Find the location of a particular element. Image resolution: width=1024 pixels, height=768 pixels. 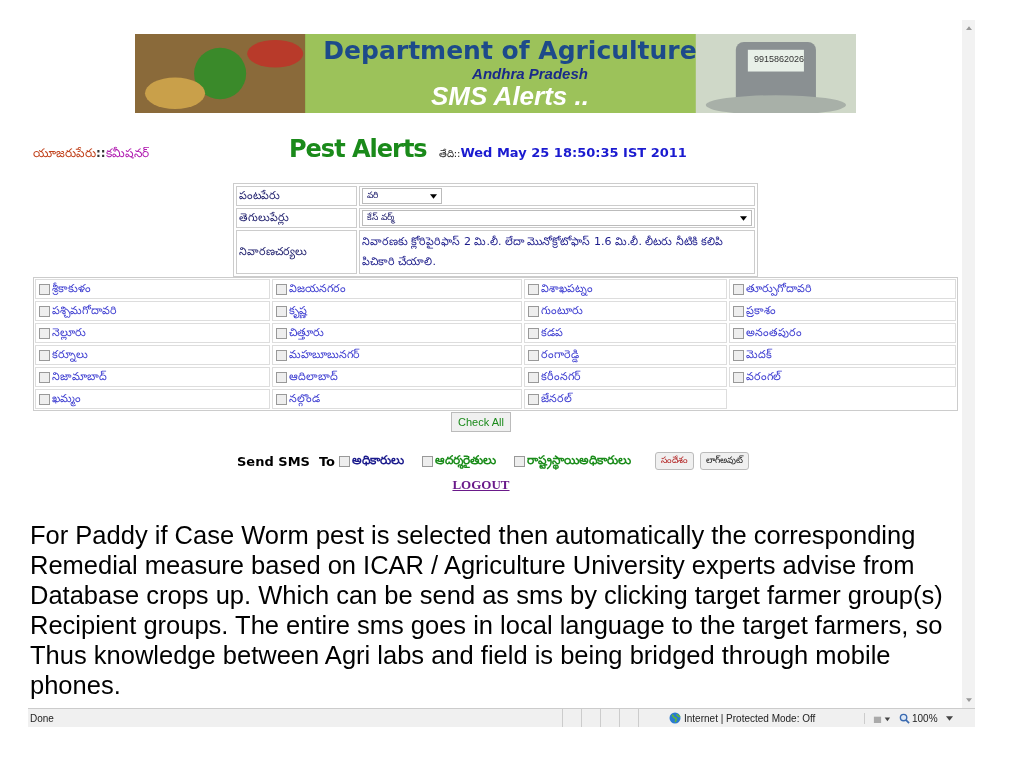

district-label: కర్నూలు is located at coordinates (70, 355).